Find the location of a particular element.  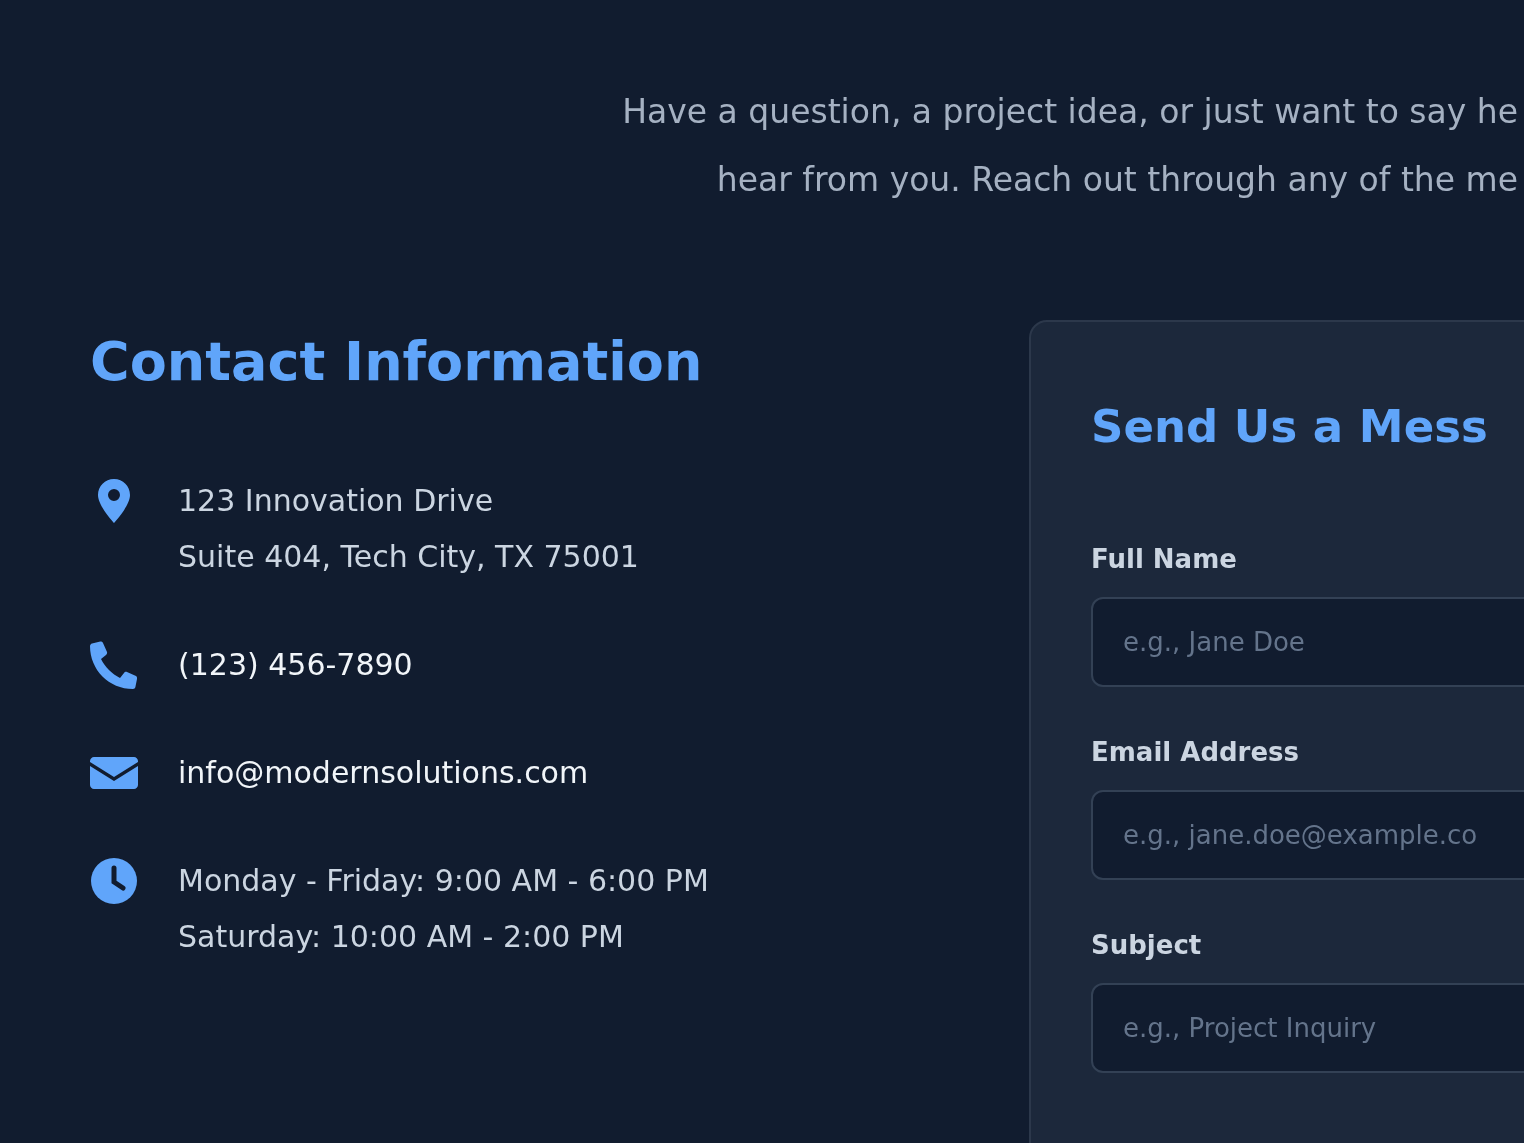

intro-paragraph: Have a question, a project idea, or just want to say he hear from you. Reach out through any of the me is located at coordinates (1070, 146).